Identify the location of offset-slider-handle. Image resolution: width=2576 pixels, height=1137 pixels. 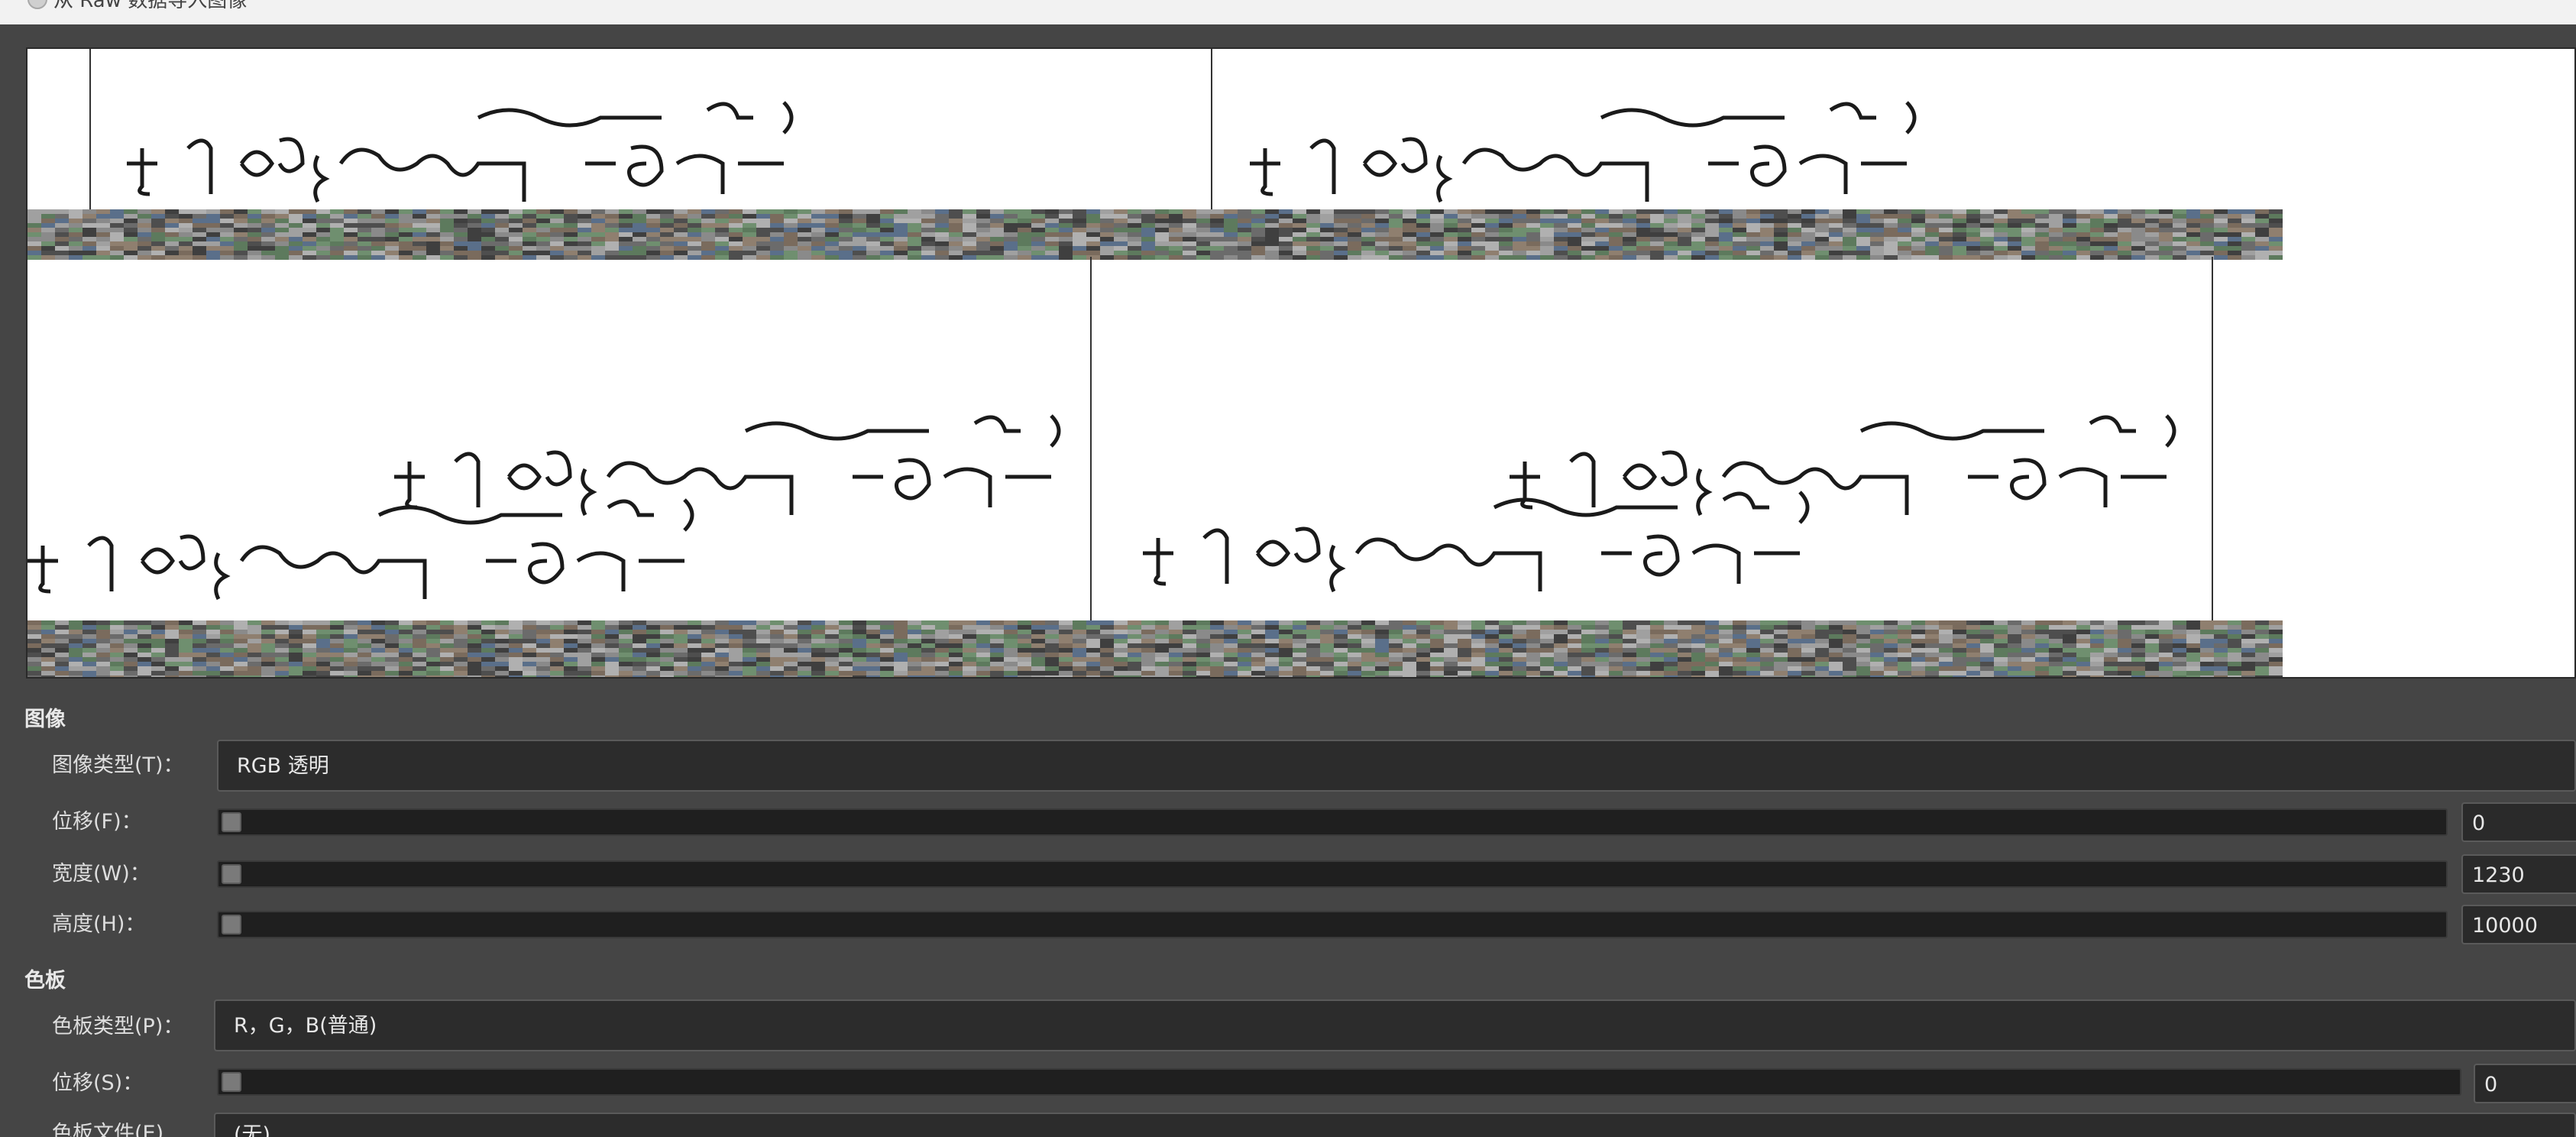
(231, 822).